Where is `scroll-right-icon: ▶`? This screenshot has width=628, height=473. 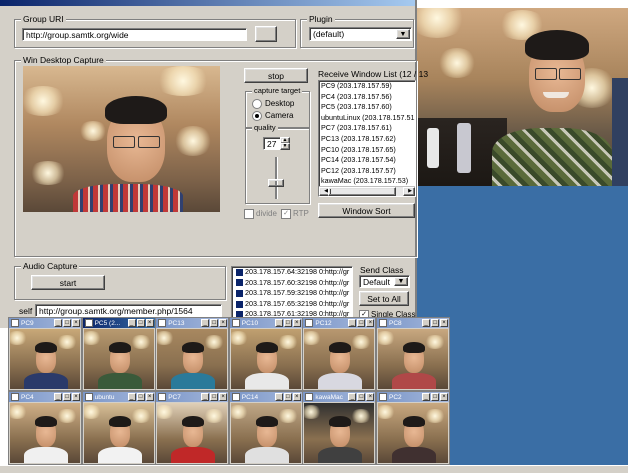 scroll-right-icon: ▶ is located at coordinates (409, 191).